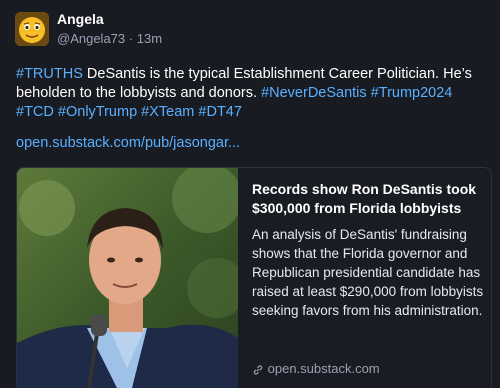 The width and height of the screenshot is (500, 388). I want to click on hashtag-dt47: #DT47, so click(220, 112).